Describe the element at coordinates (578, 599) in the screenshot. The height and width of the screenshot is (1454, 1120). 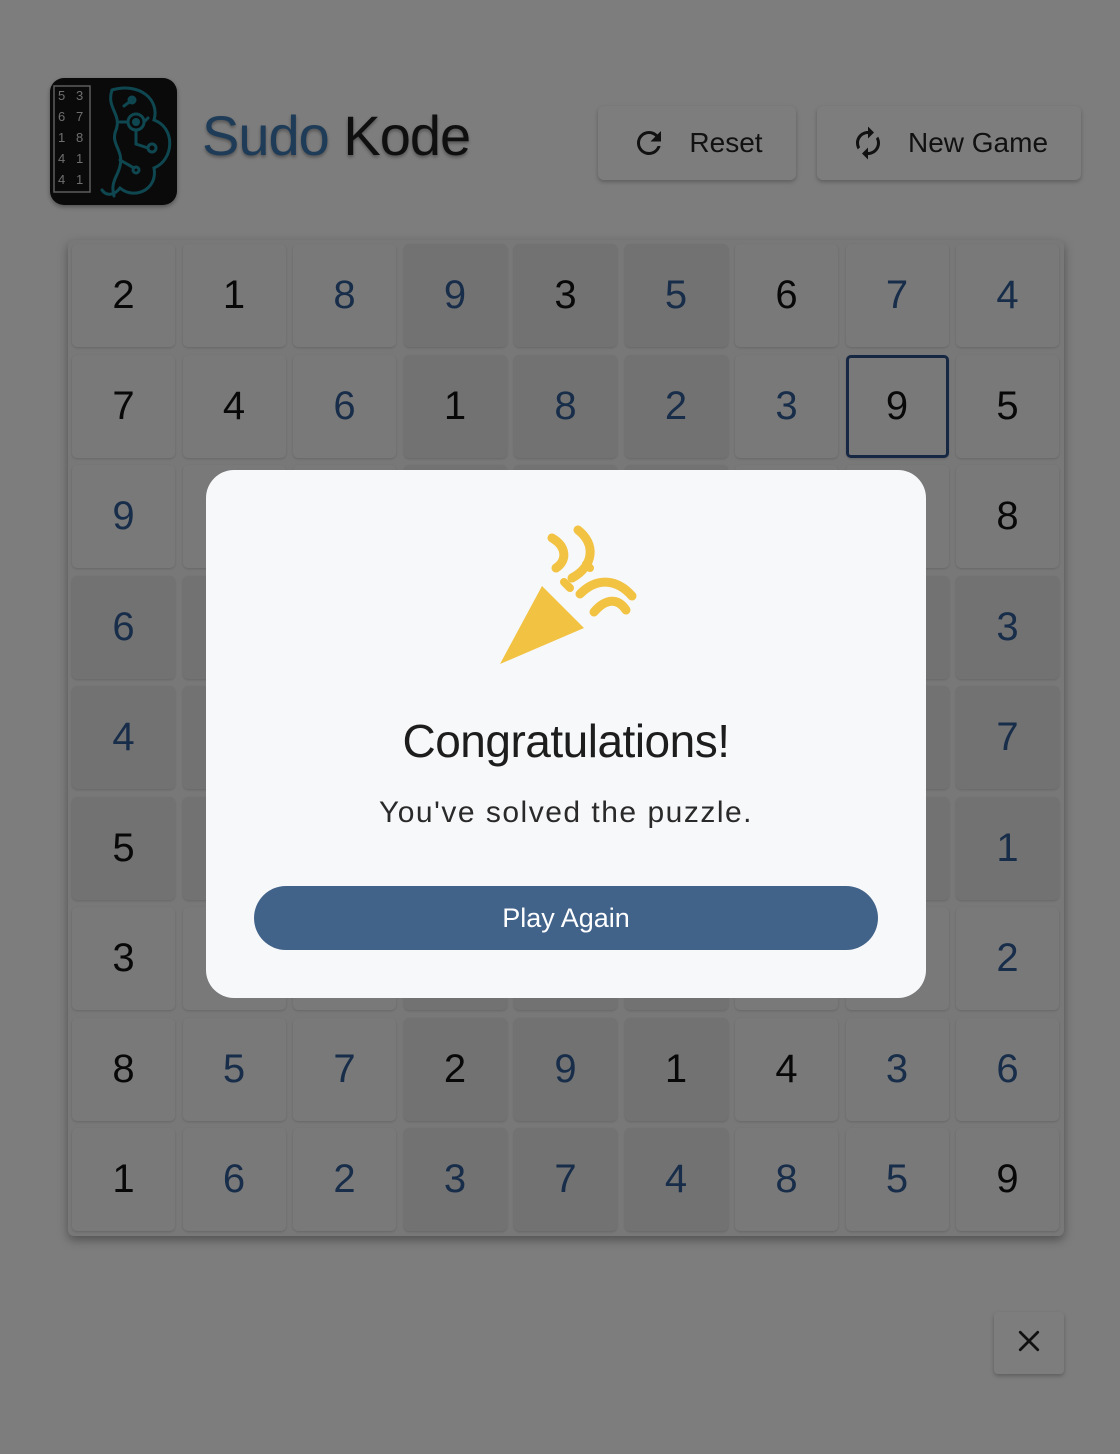
I see `party-popper-icon` at that location.